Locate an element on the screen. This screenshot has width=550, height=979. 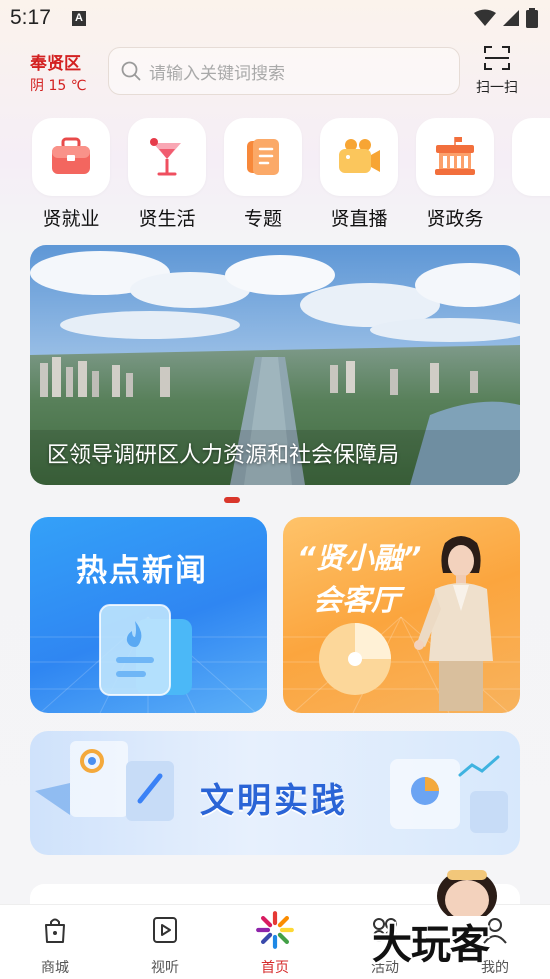
shopping-bag-icon is located at coordinates (55, 930).